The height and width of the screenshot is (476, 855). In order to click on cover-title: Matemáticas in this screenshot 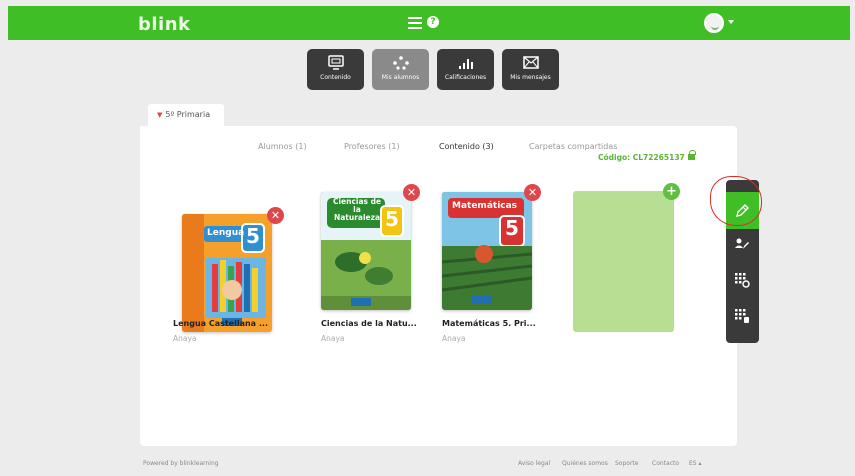, I will do `click(485, 206)`.